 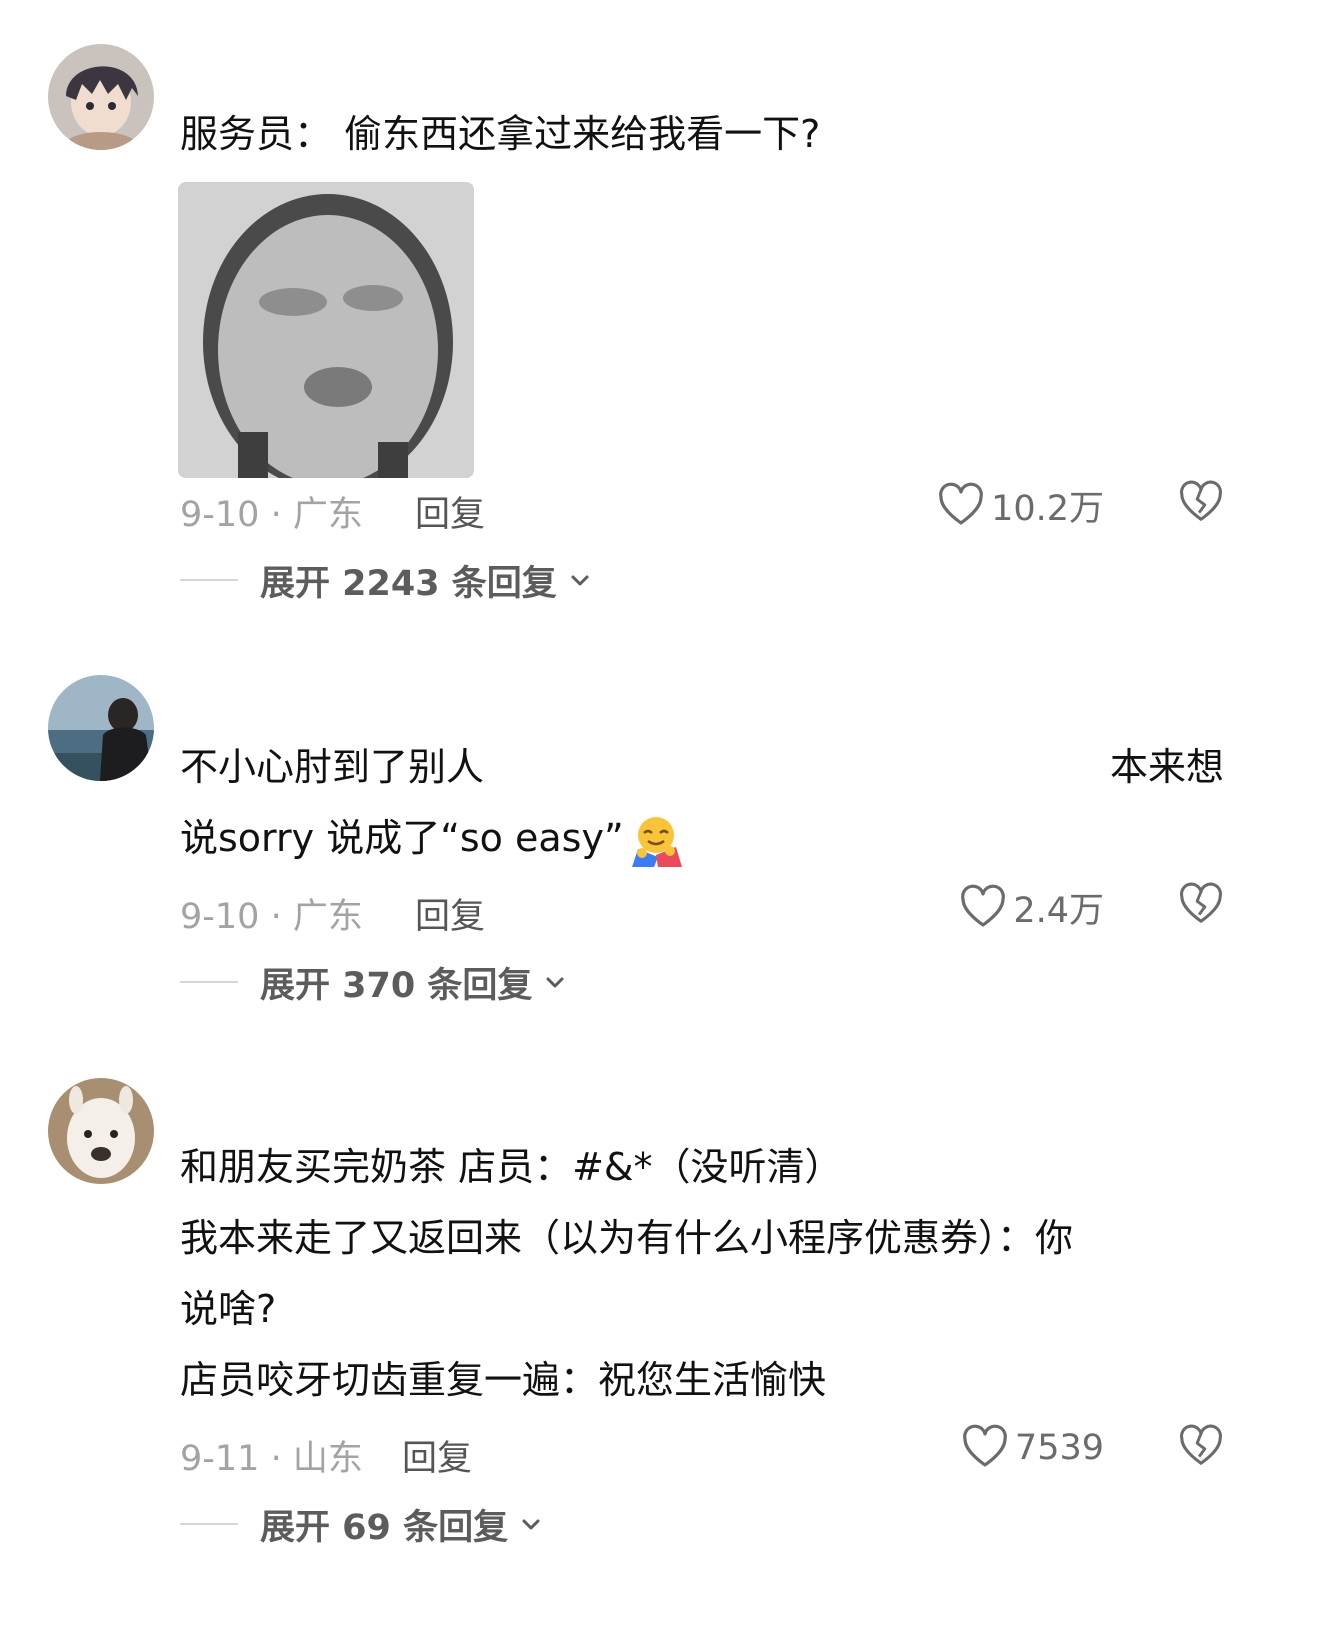 I want to click on comment-line: 和朋友买完奶茶 店员：#&*（没听清）, so click(x=511, y=1167).